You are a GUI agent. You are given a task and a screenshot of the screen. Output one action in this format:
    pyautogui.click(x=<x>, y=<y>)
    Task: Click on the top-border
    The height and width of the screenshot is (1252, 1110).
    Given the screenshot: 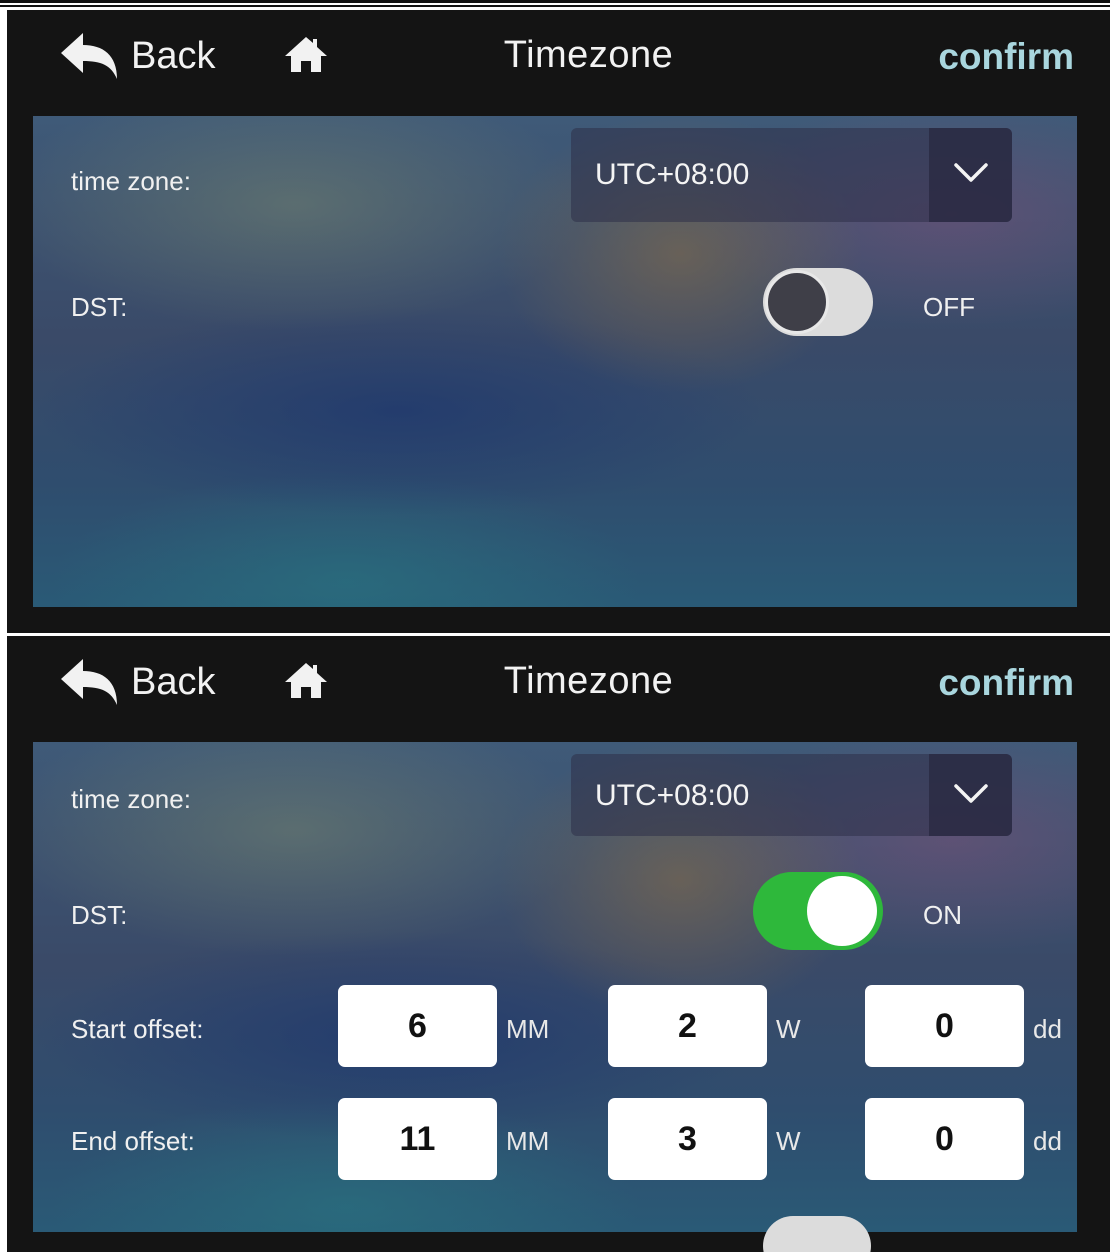 What is the action you would take?
    pyautogui.click(x=555, y=1)
    